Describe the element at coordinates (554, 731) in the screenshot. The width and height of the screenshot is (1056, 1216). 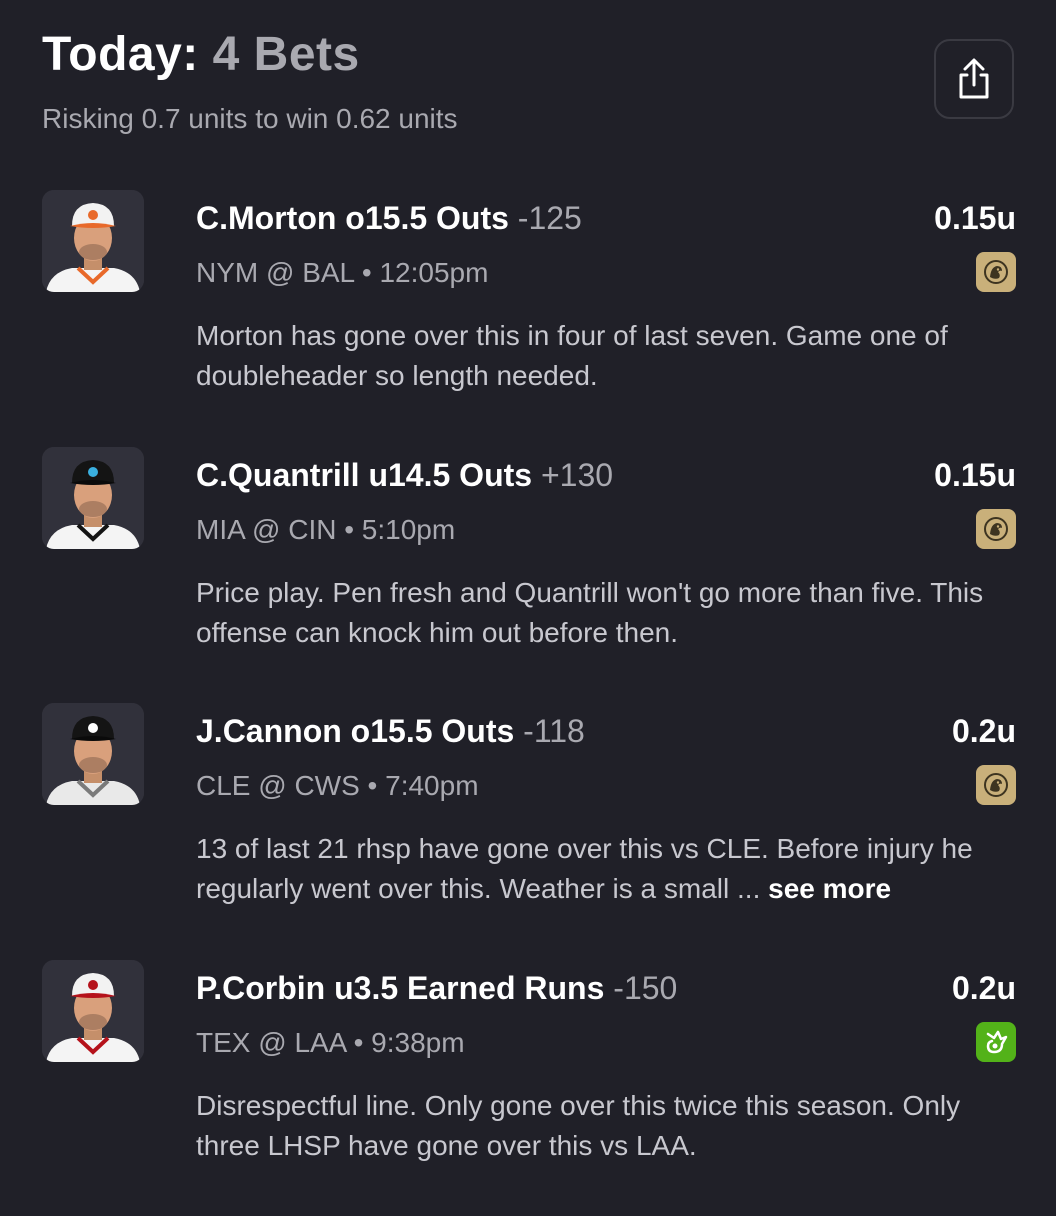
I see `odds: -118` at that location.